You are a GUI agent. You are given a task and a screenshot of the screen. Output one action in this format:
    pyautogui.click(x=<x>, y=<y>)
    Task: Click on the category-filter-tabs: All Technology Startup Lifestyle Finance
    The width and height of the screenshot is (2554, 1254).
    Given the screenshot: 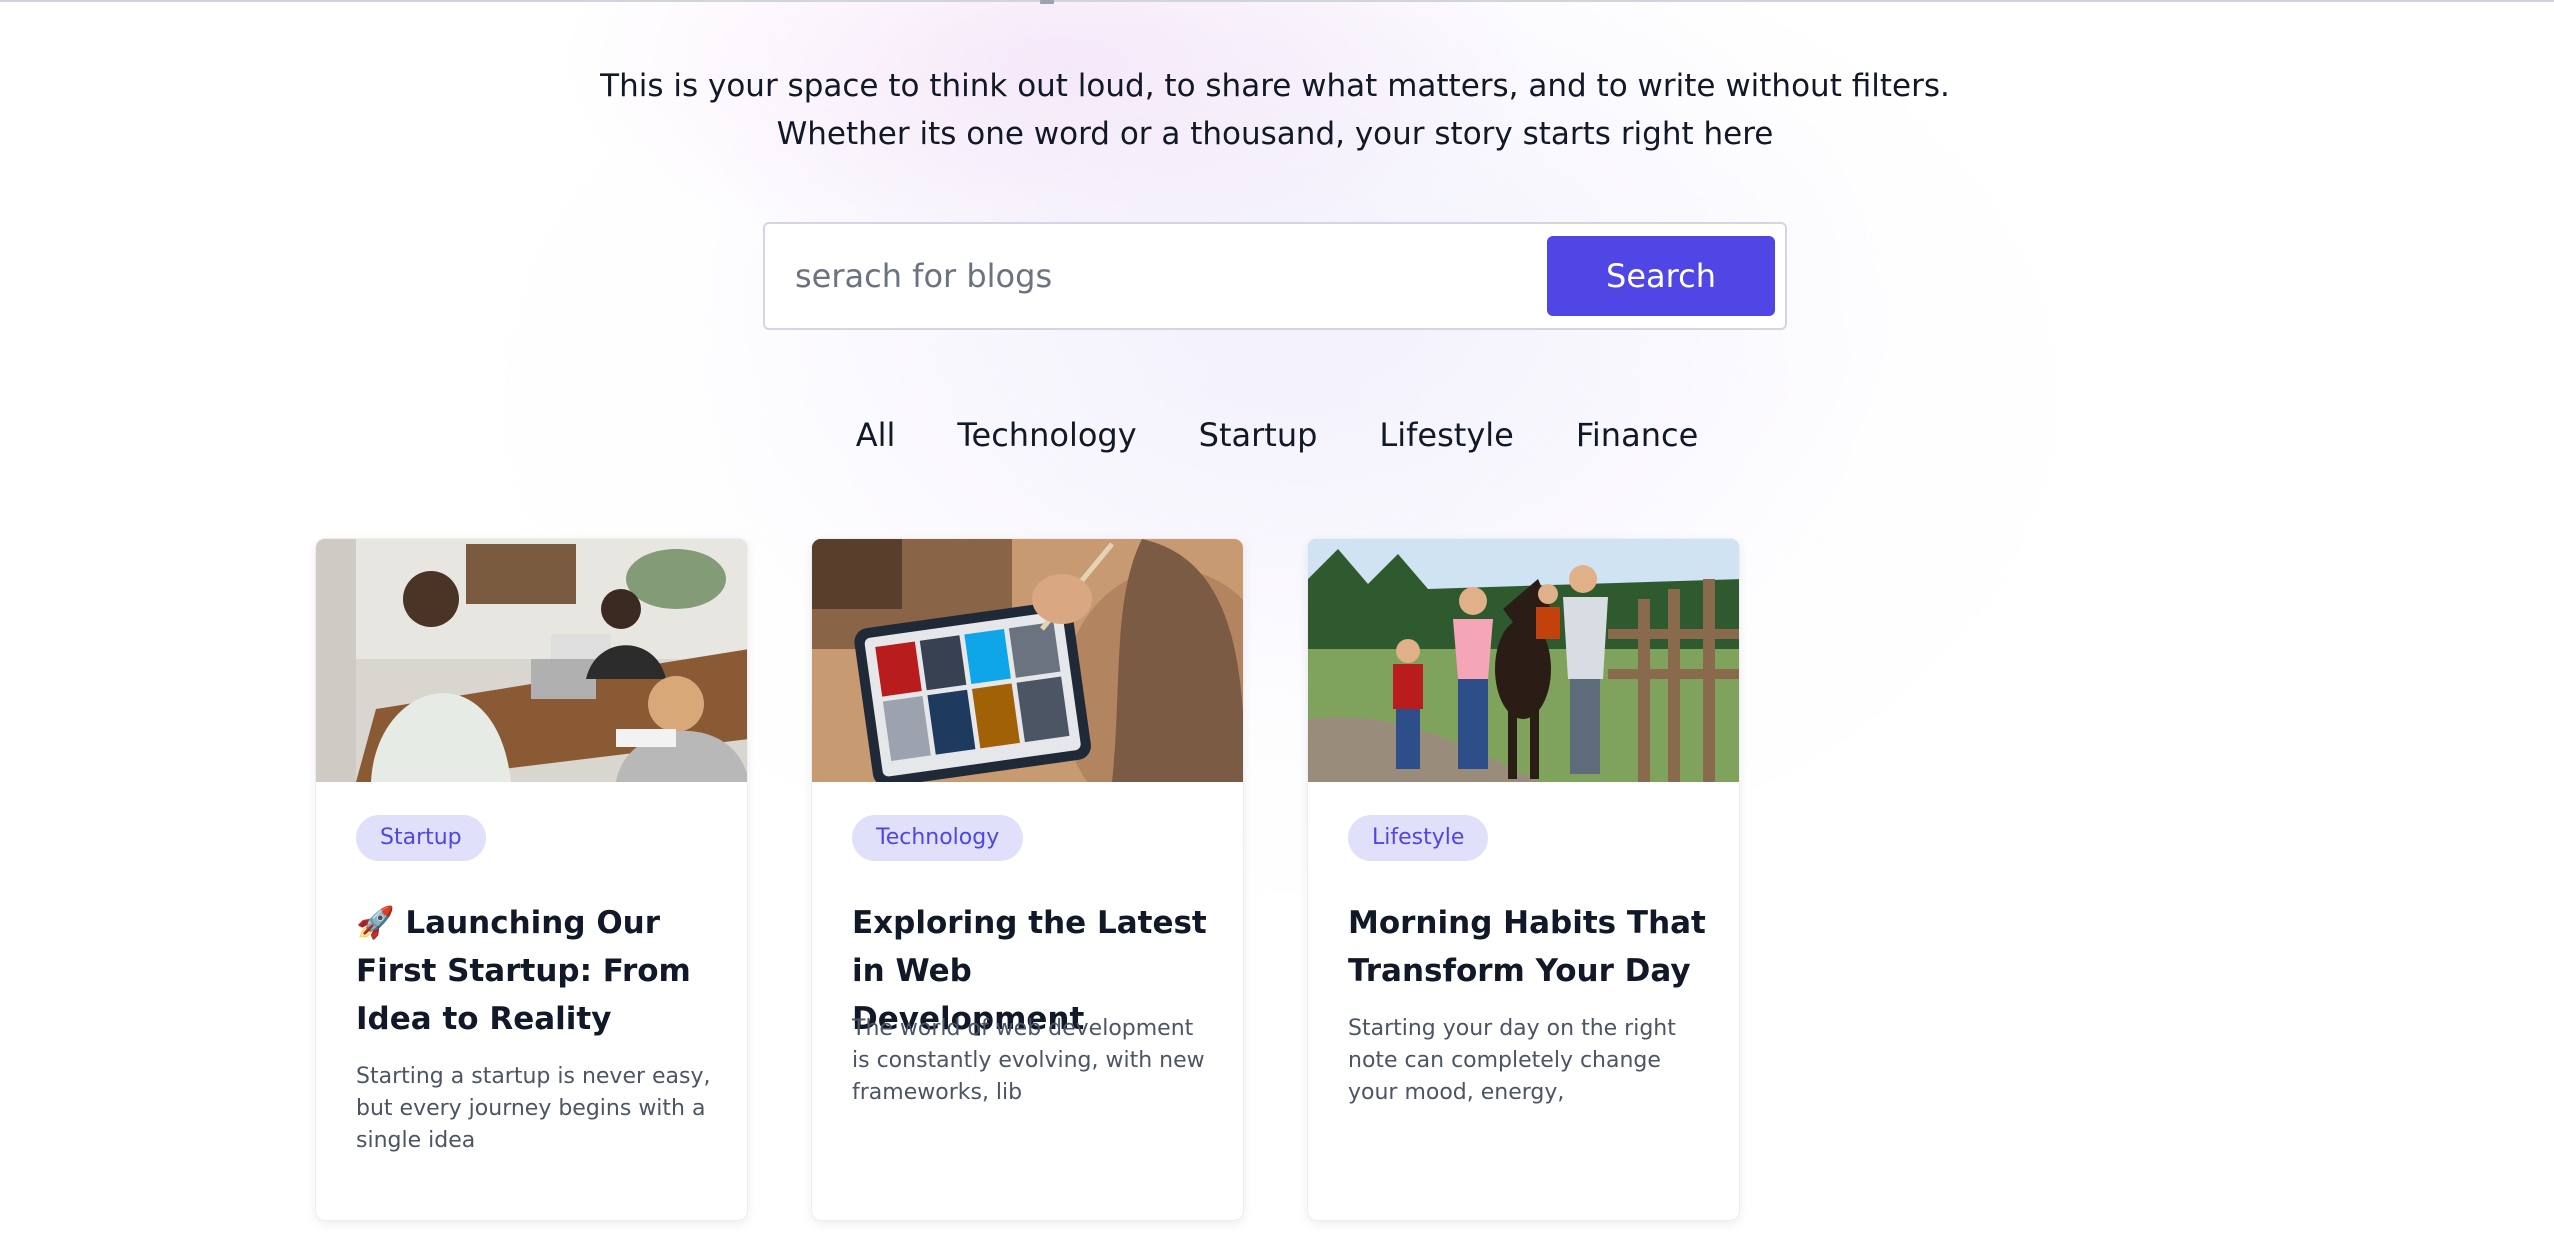 What is the action you would take?
    pyautogui.click(x=1277, y=435)
    